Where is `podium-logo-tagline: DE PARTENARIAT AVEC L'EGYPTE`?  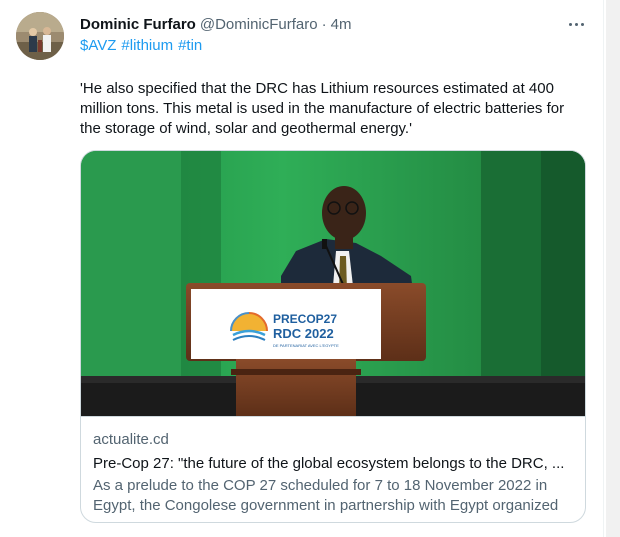
podium-logo-tagline: DE PARTENARIAT AVEC L'EGYPTE is located at coordinates (306, 345).